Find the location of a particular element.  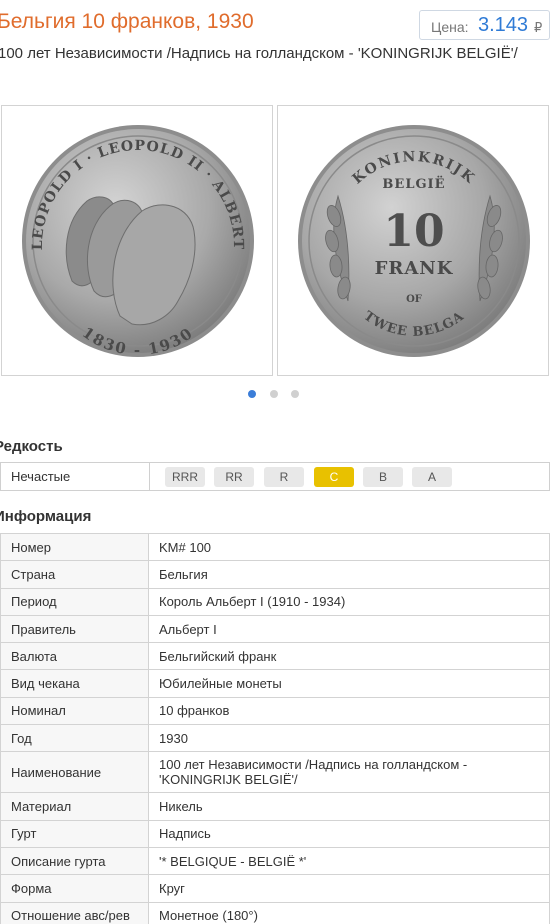

info-key: Номер is located at coordinates (74, 547).